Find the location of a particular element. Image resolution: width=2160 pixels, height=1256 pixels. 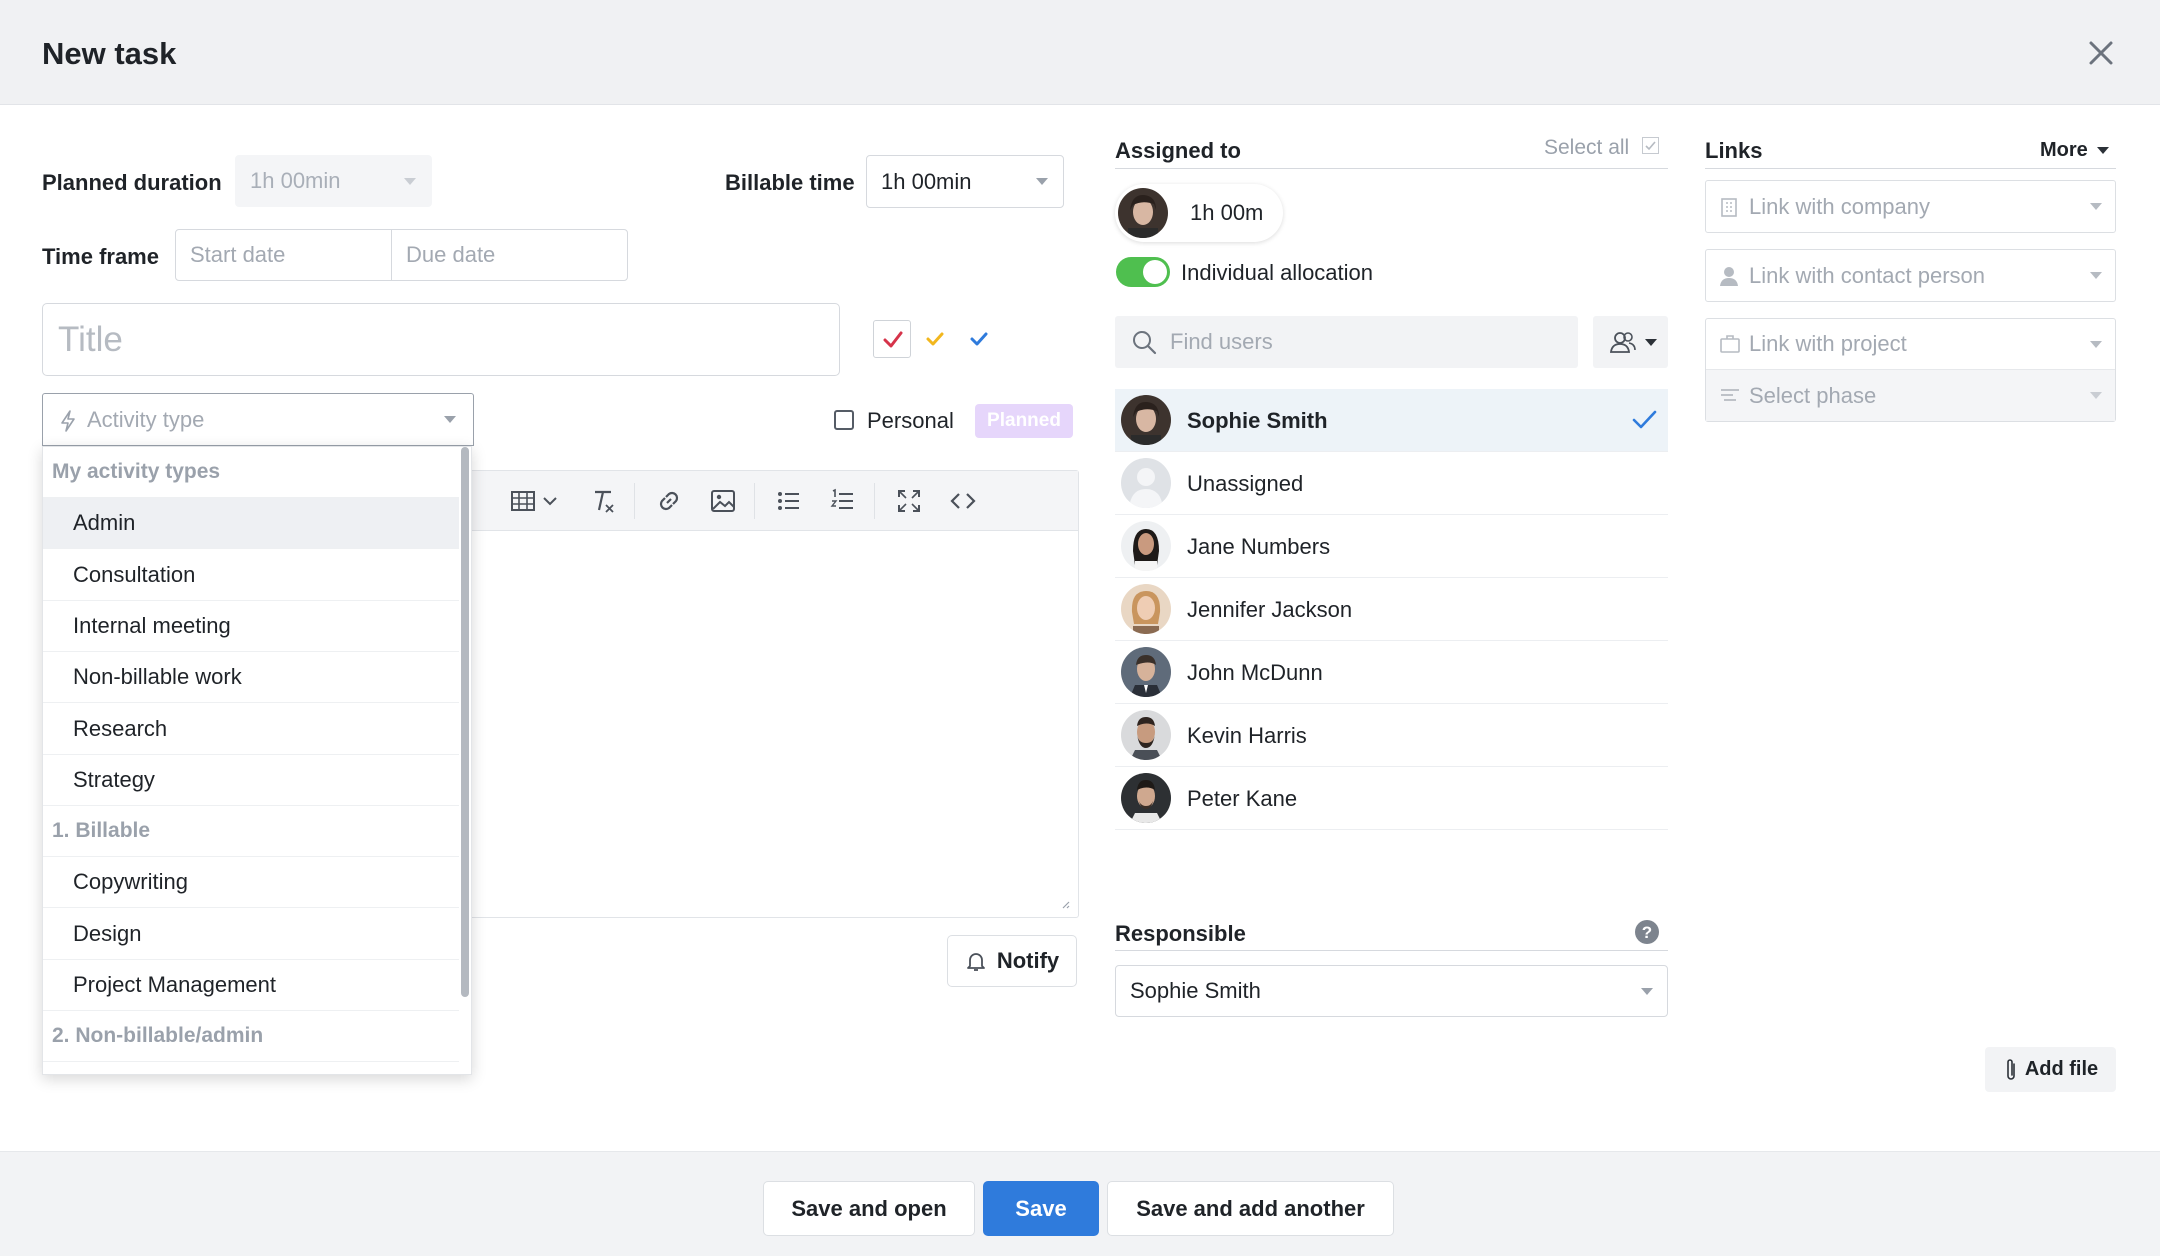

due-date-placeholder: Due date is located at coordinates (451, 254).